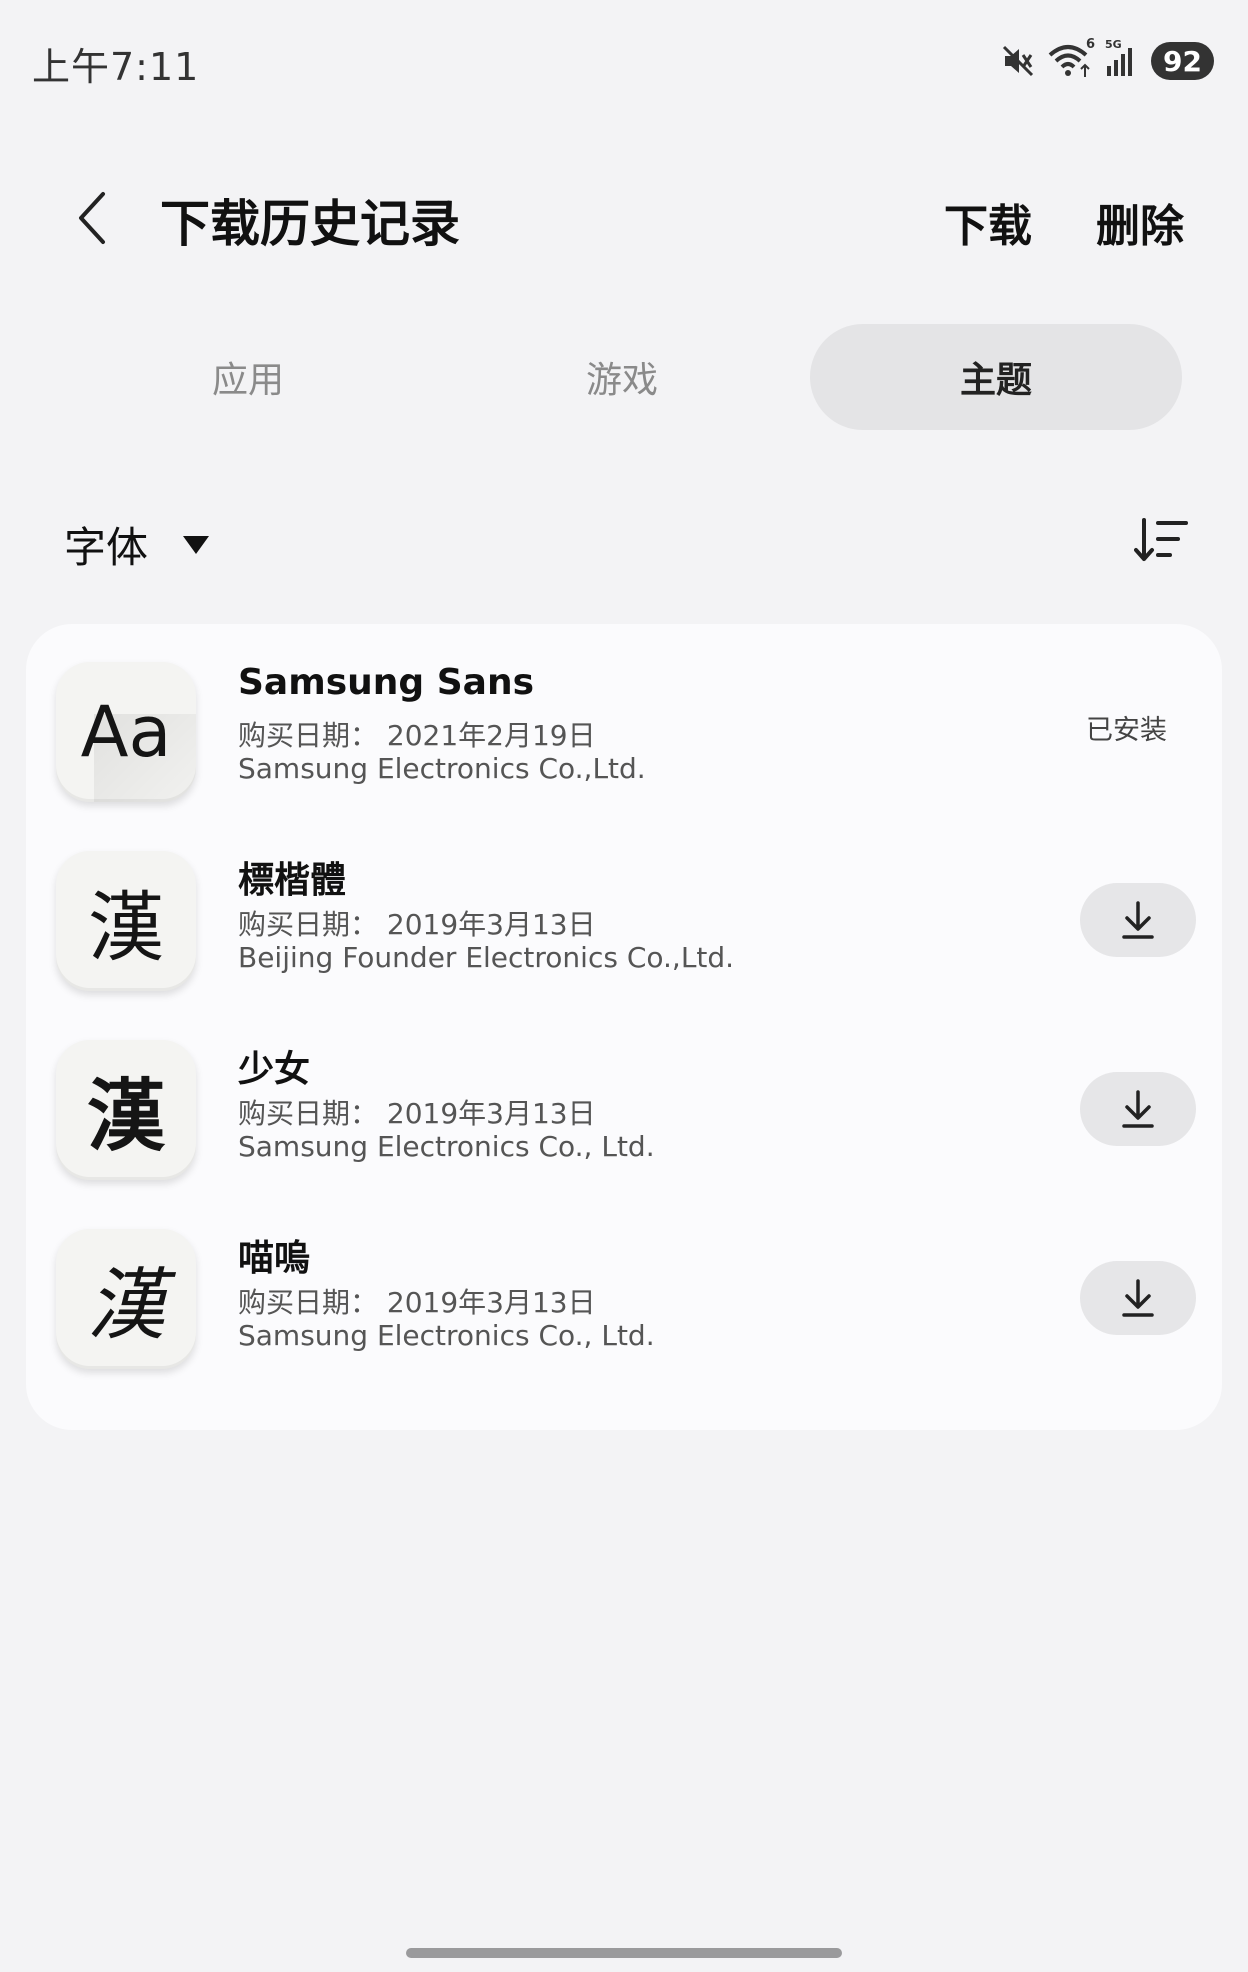  What do you see at coordinates (1140, 222) in the screenshot?
I see `delete-action-button: 删除` at bounding box center [1140, 222].